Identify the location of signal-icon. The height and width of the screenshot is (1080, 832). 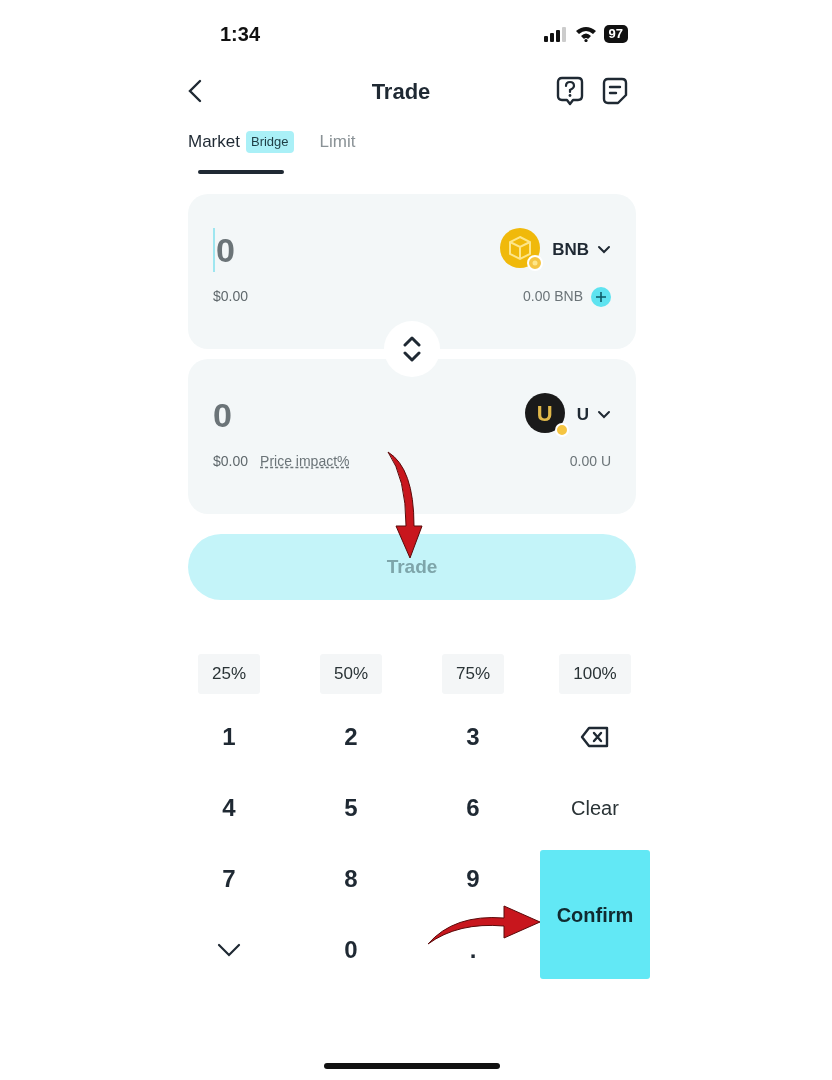
(555, 34).